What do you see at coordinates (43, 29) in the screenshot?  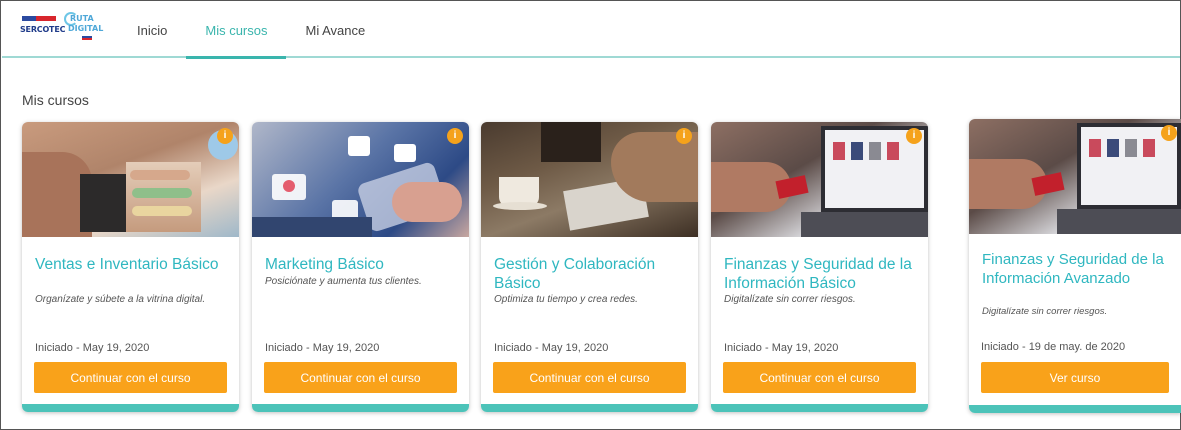 I see `sercotec-logo-text: SERCOTEC` at bounding box center [43, 29].